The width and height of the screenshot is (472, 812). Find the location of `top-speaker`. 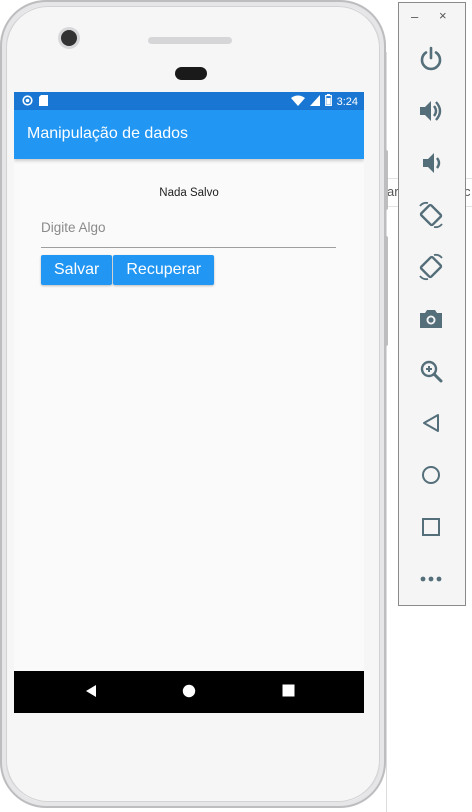

top-speaker is located at coordinates (190, 40).